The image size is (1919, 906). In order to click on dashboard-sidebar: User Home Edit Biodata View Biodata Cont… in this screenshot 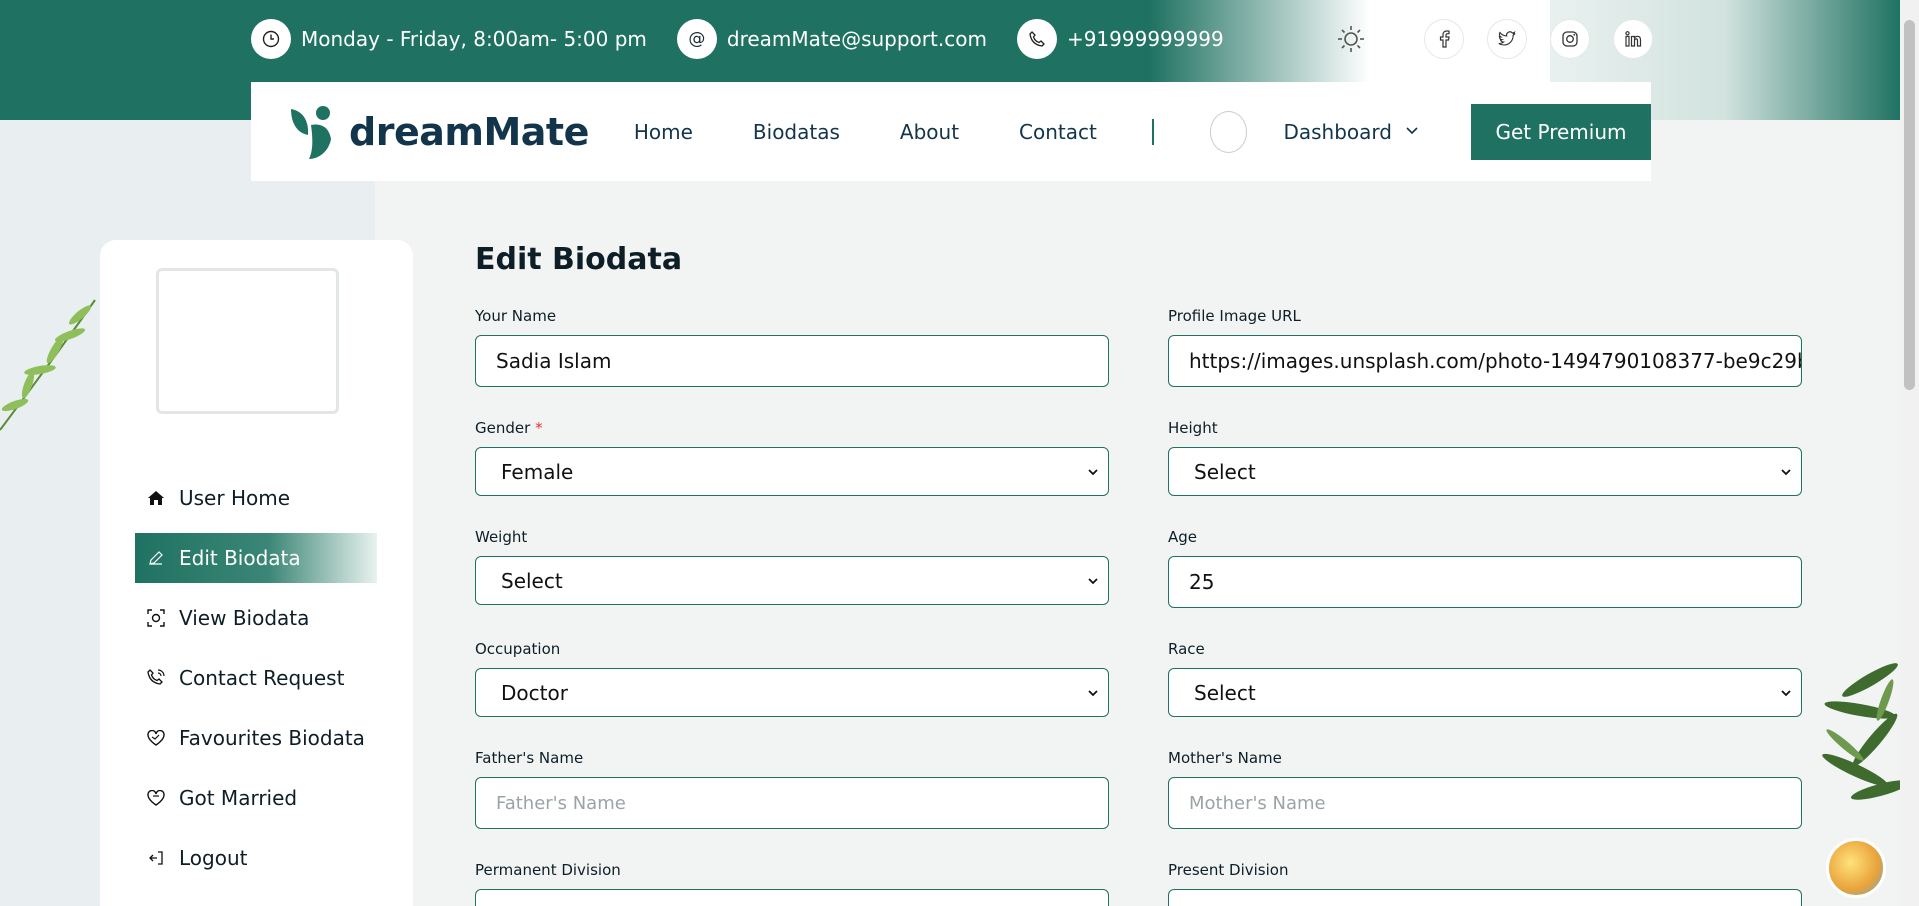, I will do `click(256, 573)`.